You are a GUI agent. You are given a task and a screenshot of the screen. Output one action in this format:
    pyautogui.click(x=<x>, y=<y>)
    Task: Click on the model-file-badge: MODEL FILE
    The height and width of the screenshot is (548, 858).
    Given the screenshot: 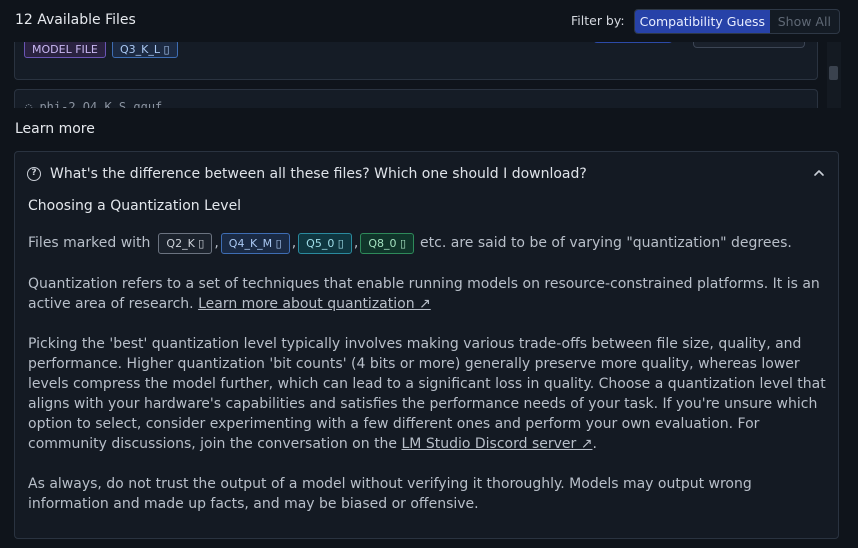 What is the action you would take?
    pyautogui.click(x=65, y=50)
    